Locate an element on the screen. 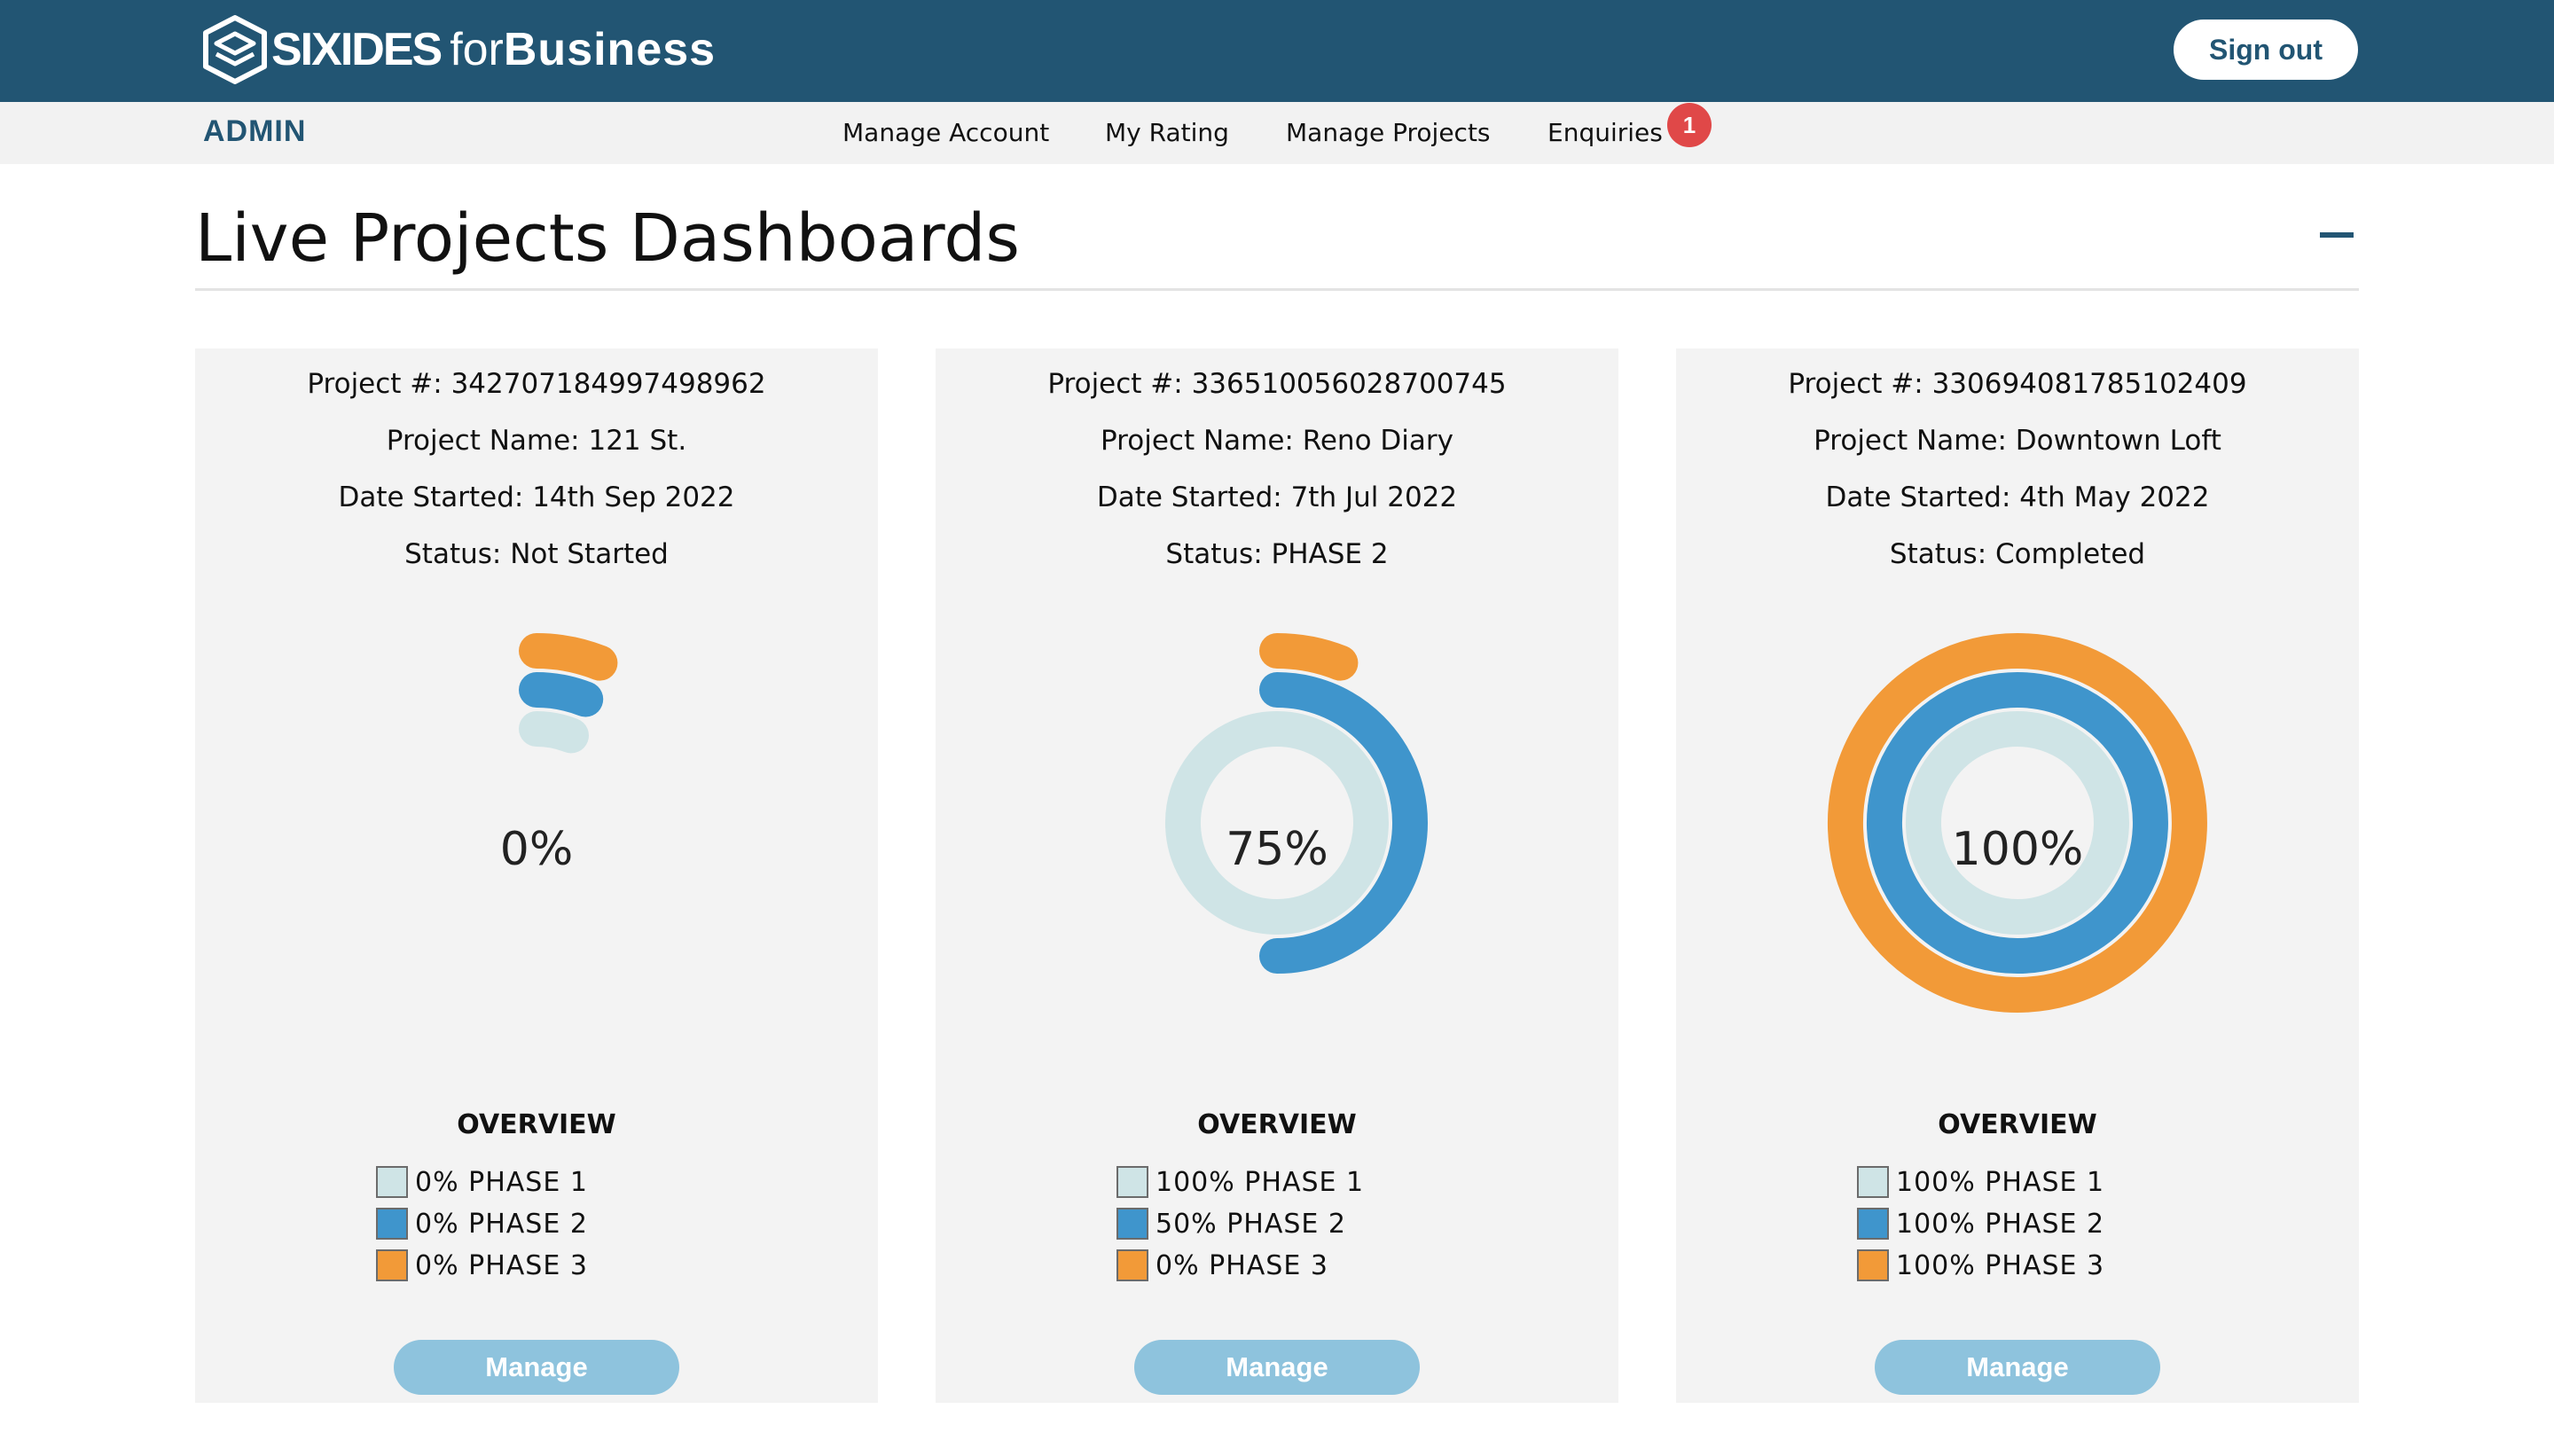 This screenshot has height=1456, width=2554. project-number: Project #: 336510056028700745 is located at coordinates (1277, 384).